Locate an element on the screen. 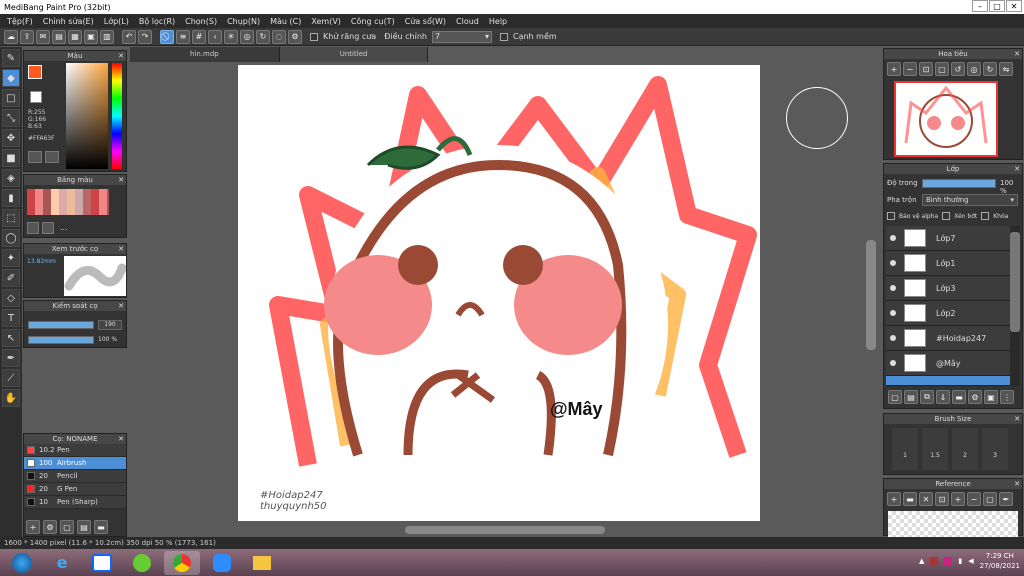  fill-tool-icon: ◈ is located at coordinates (11, 178).